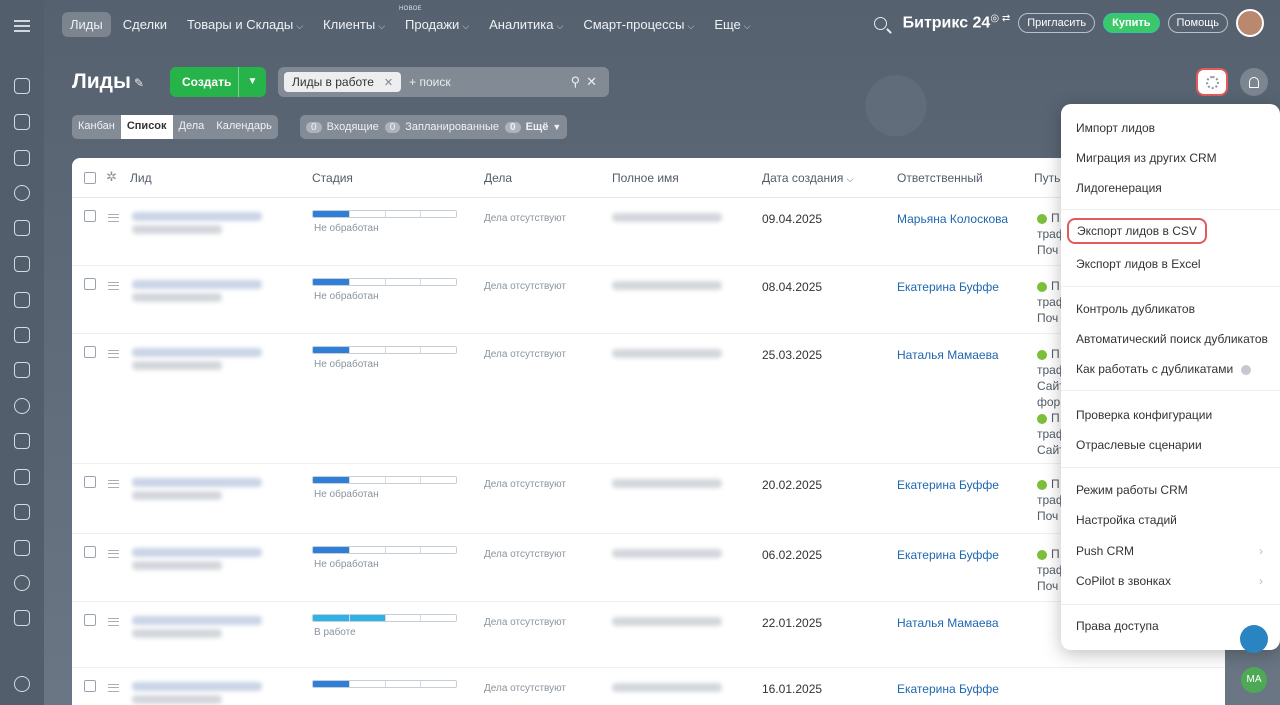 This screenshot has width=1280, height=705. What do you see at coordinates (22, 583) in the screenshot?
I see `analytics-icon` at bounding box center [22, 583].